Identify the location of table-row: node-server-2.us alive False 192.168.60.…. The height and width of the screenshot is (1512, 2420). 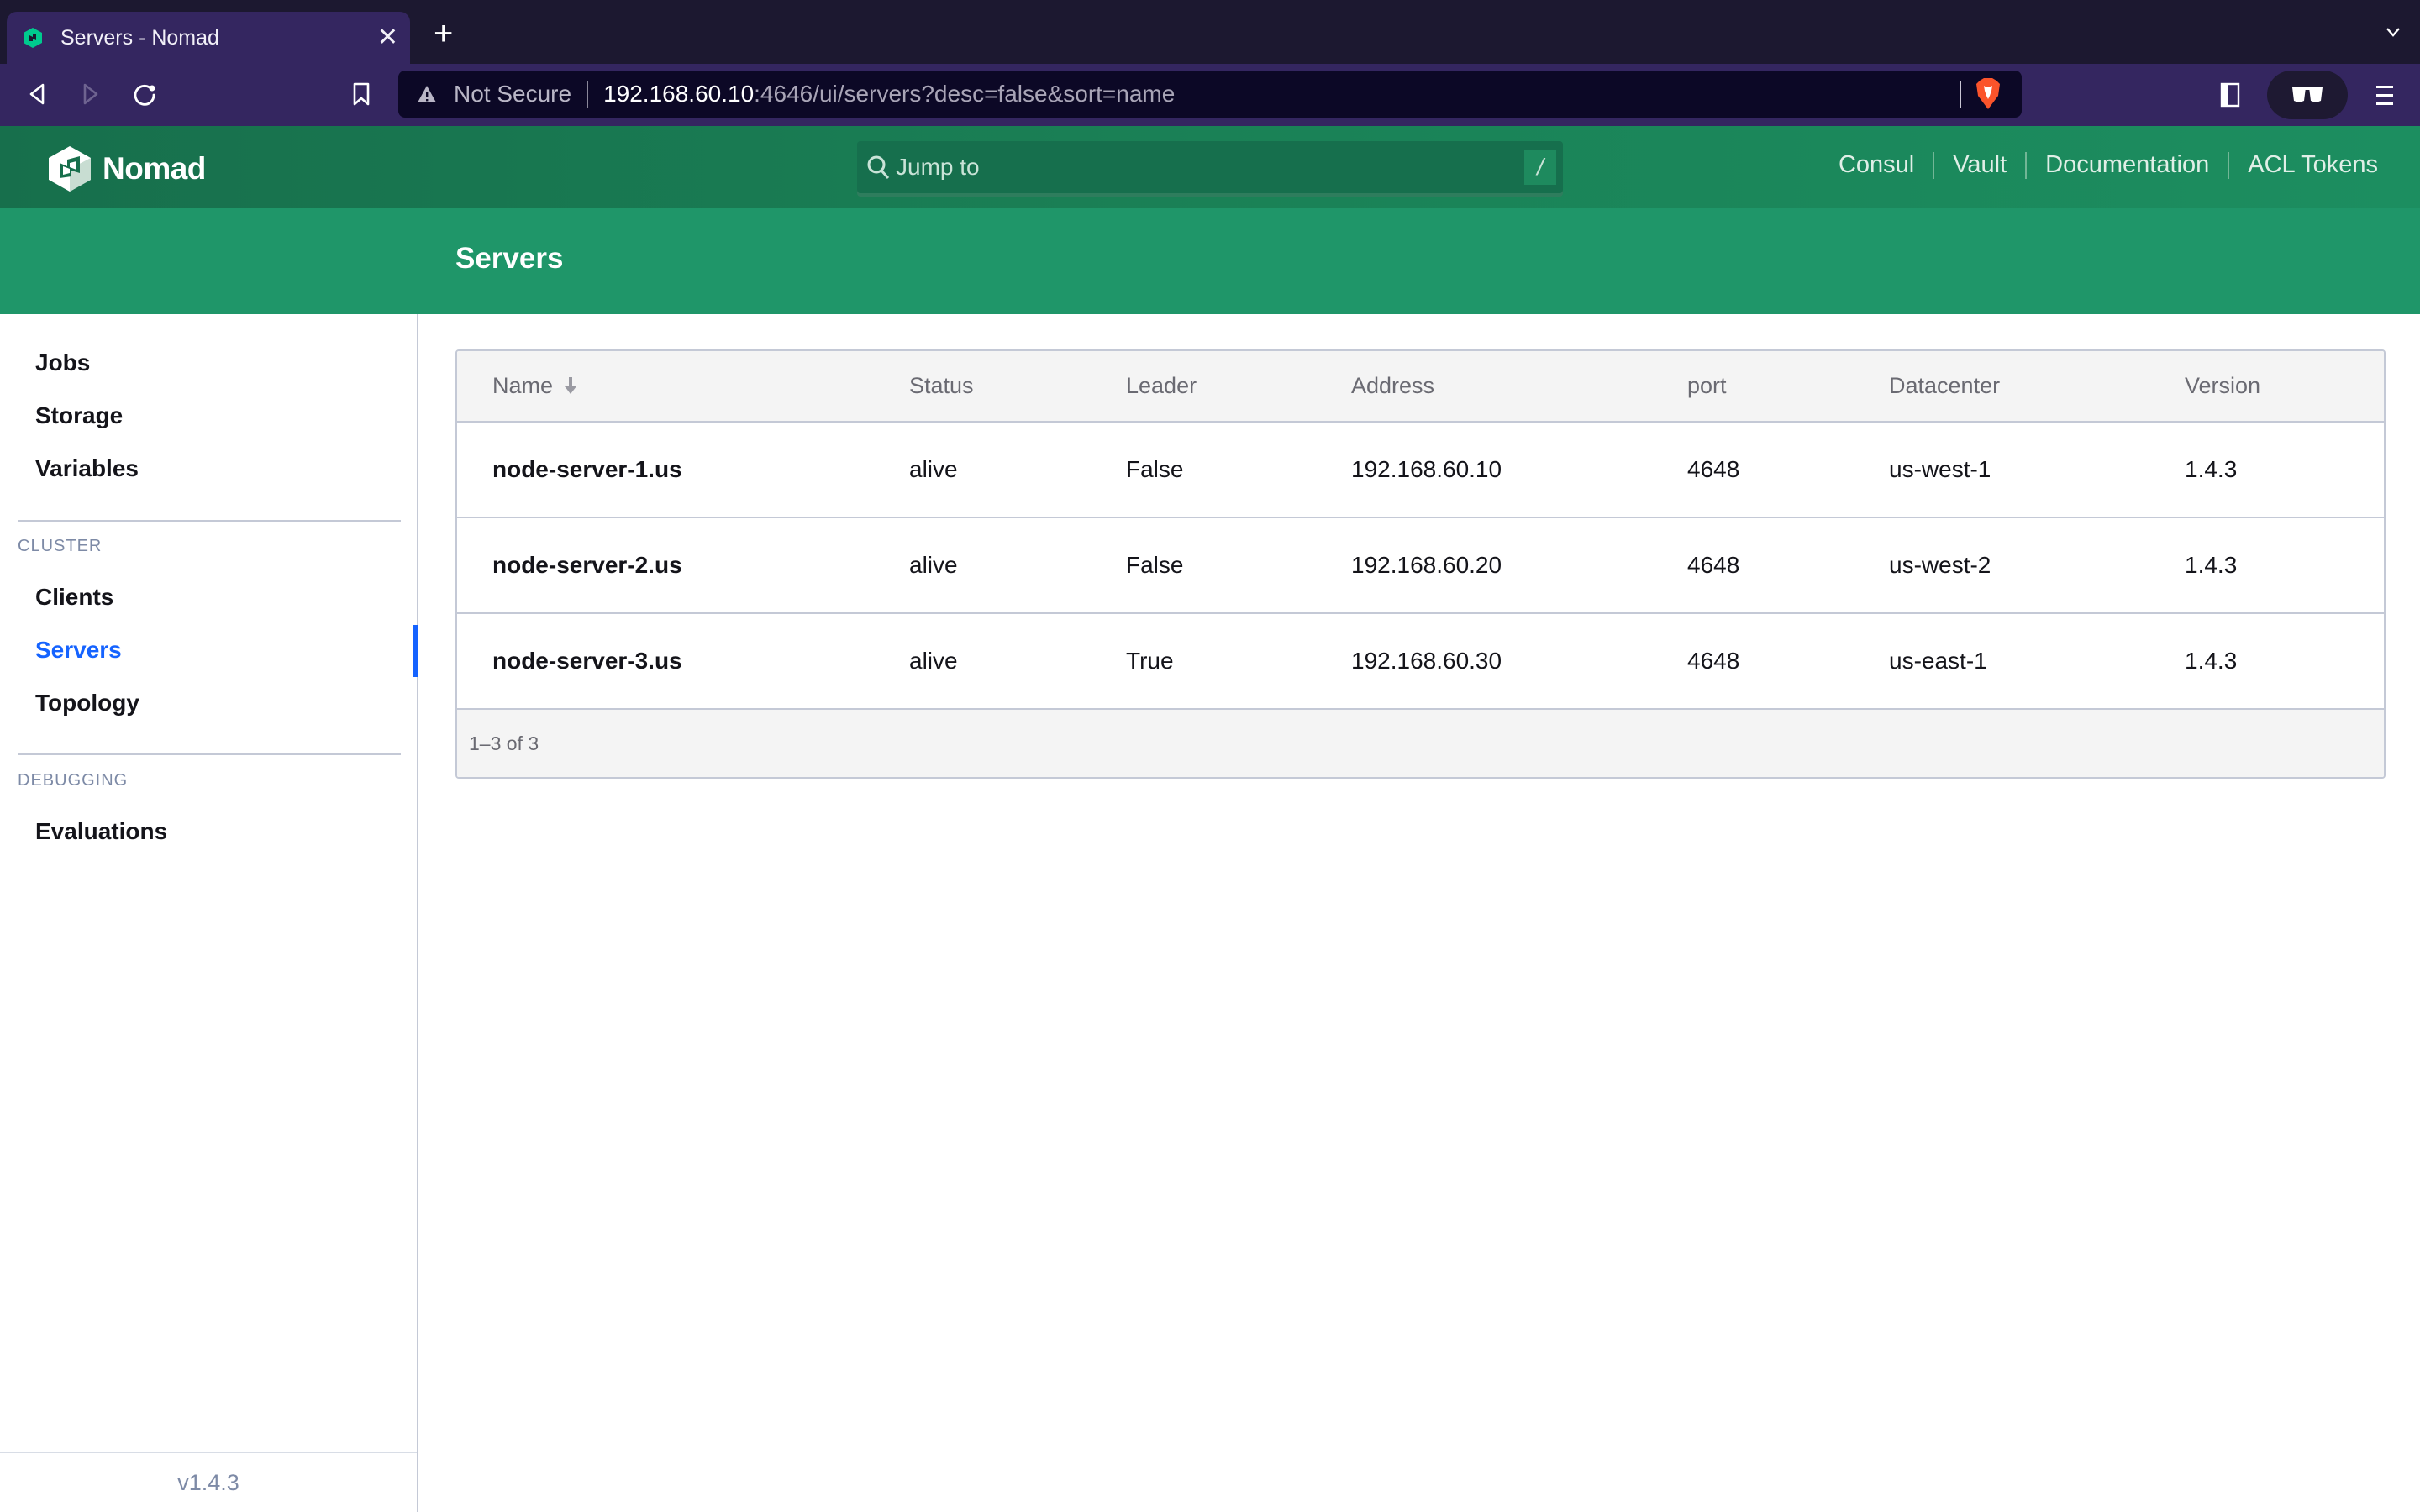
(1420, 565).